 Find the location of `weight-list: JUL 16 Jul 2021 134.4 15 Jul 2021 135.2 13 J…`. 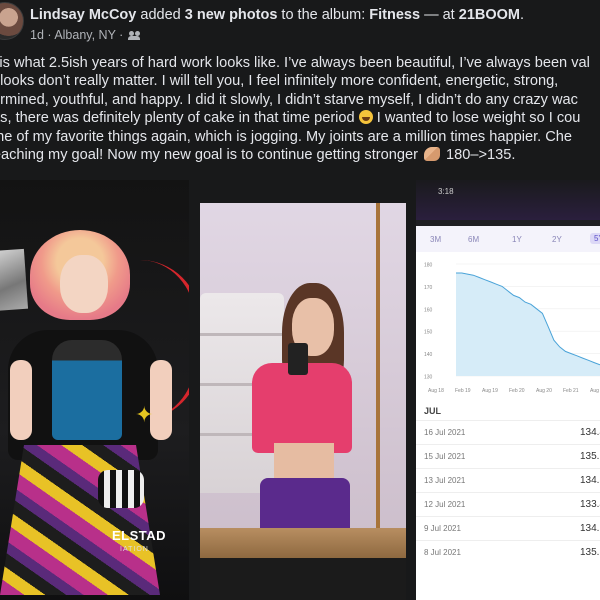

weight-list: JUL 16 Jul 2021 134.4 15 Jul 2021 135.2 13 J… is located at coordinates (508, 501).